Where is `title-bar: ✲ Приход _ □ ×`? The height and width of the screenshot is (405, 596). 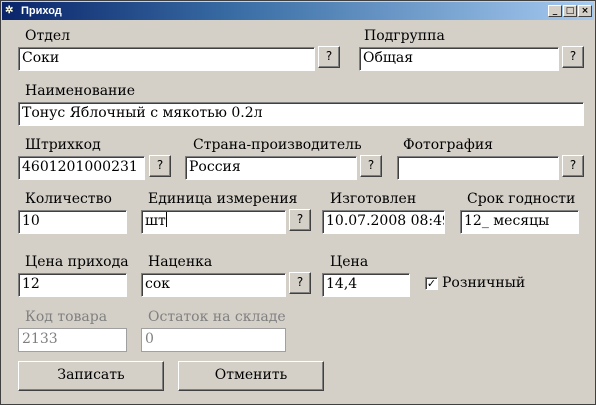
title-bar: ✲ Приход _ □ × is located at coordinates (298, 11).